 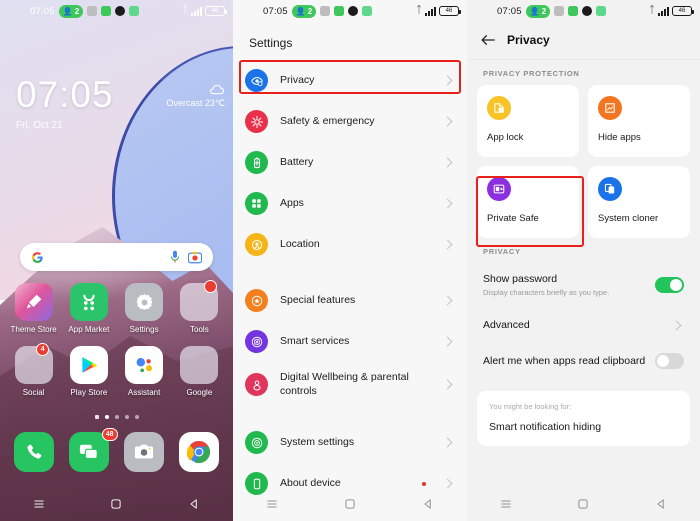 What do you see at coordinates (297, 79) in the screenshot?
I see `sidebar-item-label: Privacy` at bounding box center [297, 79].